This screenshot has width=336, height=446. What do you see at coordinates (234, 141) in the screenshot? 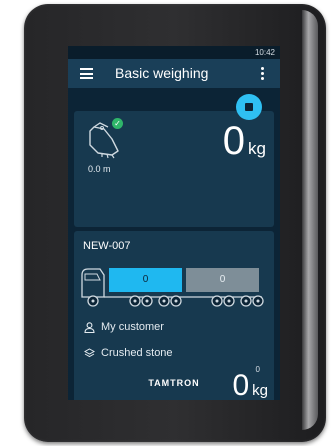
I see `bucket-weight-value: 0` at bounding box center [234, 141].